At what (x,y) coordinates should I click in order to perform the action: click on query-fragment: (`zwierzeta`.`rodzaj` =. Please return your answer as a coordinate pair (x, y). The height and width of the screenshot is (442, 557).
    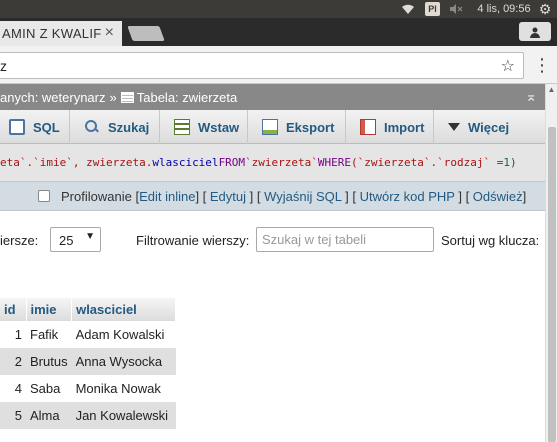
    Looking at the image, I should click on (427, 162).